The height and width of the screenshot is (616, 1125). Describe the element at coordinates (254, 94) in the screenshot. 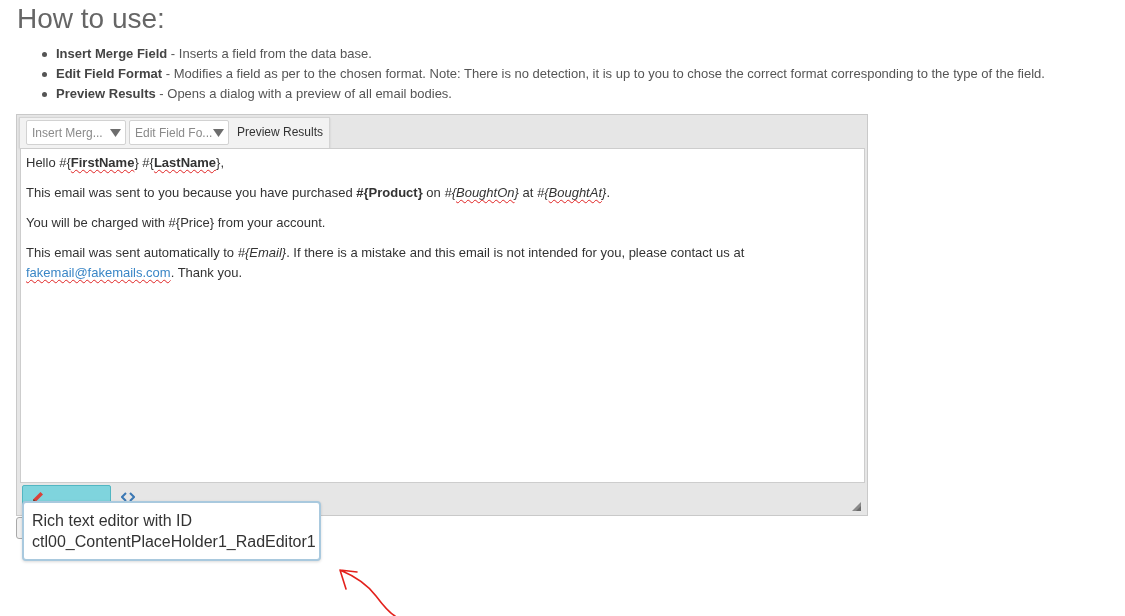

I see `instruction-text: Preview Results - Opens a dialog with a preview of all email bodies.` at that location.